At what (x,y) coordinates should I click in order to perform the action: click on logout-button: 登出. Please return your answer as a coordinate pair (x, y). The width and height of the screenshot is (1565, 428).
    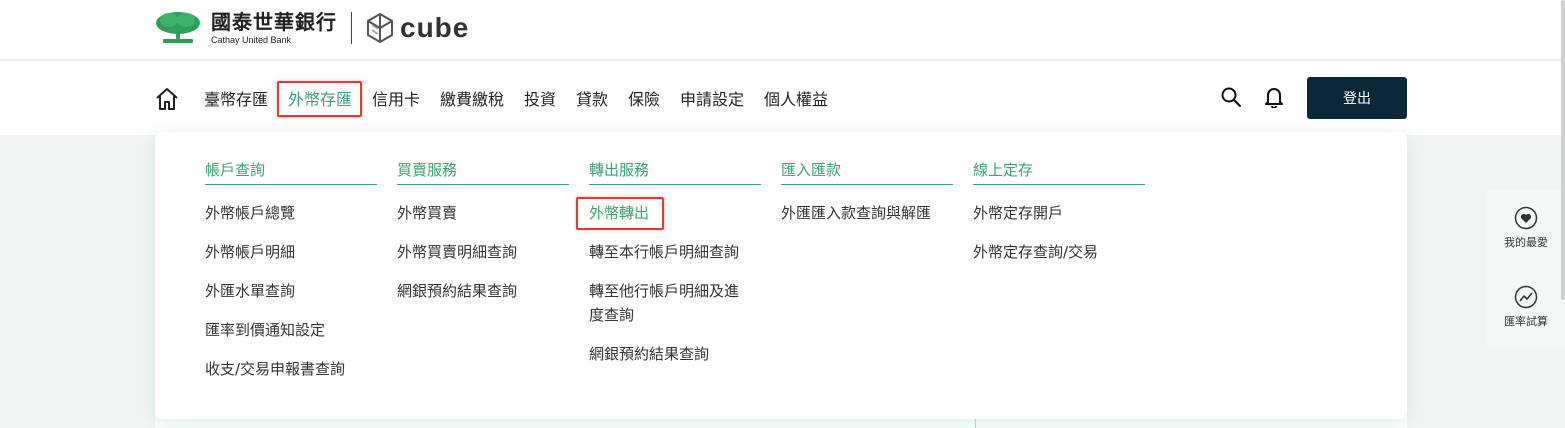
    Looking at the image, I should click on (1357, 98).